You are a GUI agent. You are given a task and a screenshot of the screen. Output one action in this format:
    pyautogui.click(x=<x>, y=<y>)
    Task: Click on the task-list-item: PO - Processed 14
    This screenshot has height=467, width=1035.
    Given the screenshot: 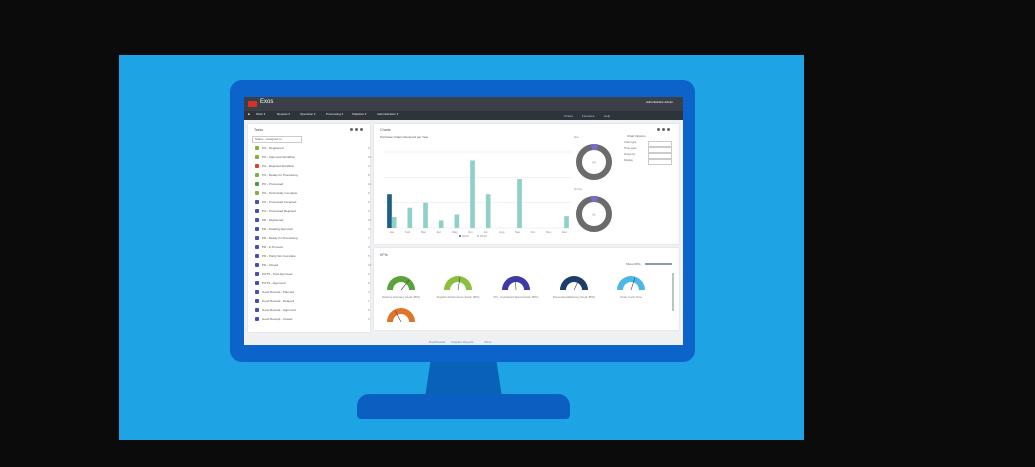 What is the action you would take?
    pyautogui.click(x=312, y=184)
    